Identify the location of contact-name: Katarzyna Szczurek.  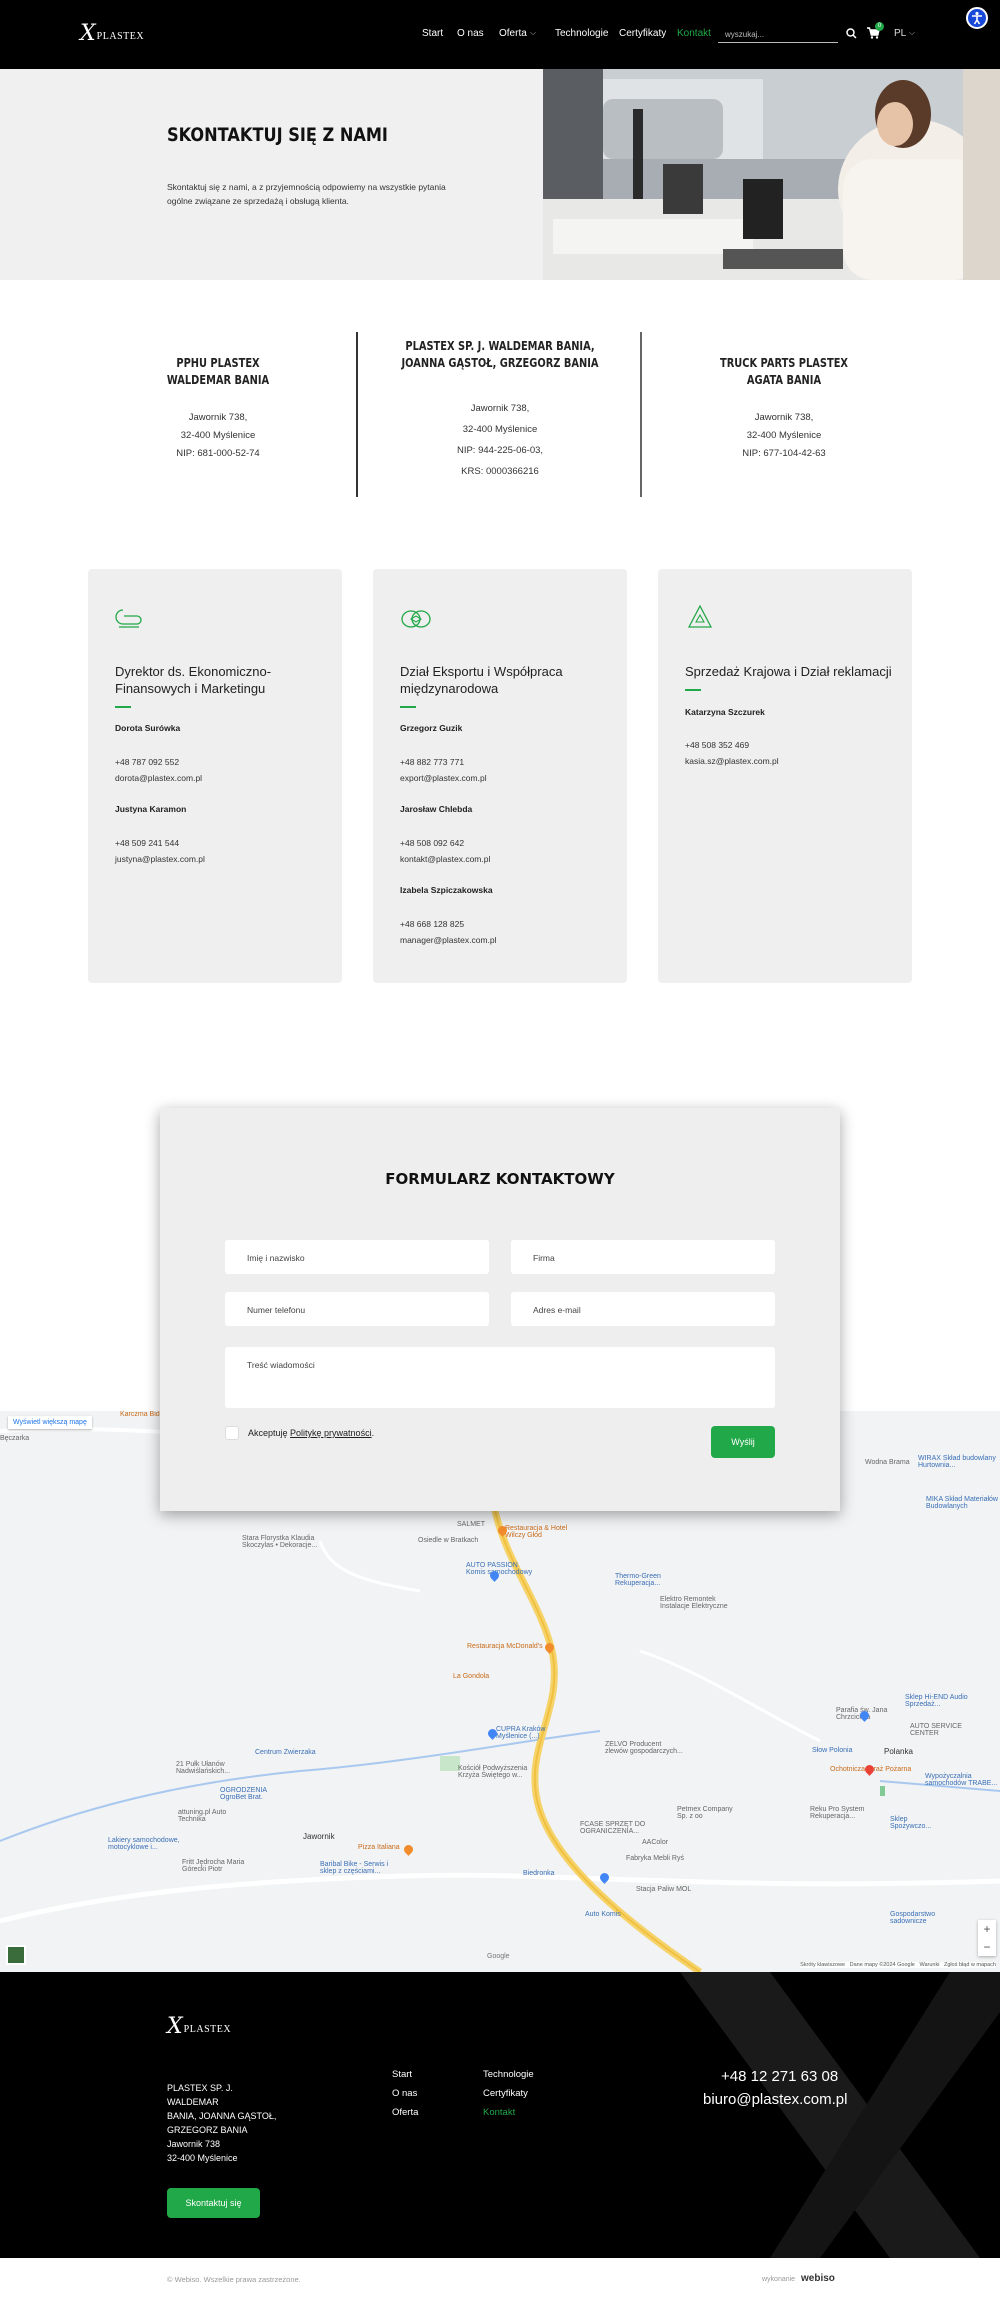
(725, 712).